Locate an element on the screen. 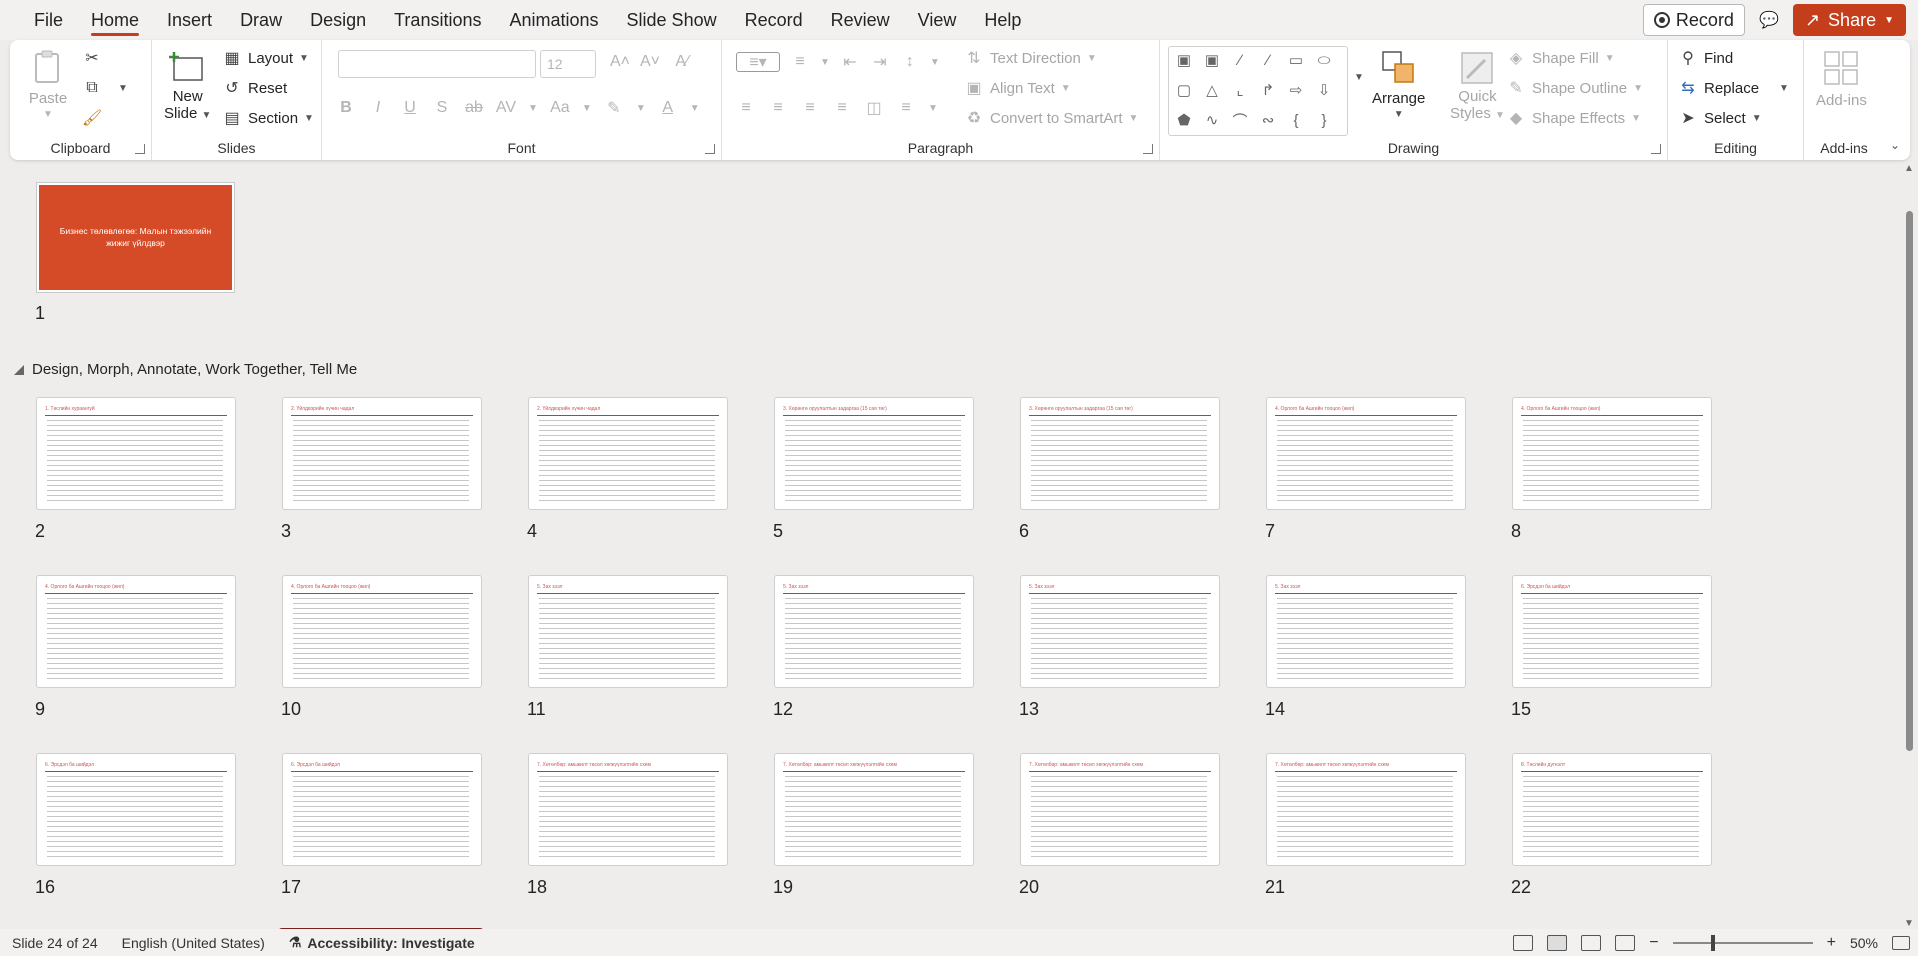  new-slide-button: New Slide ▼ is located at coordinates (187, 85).